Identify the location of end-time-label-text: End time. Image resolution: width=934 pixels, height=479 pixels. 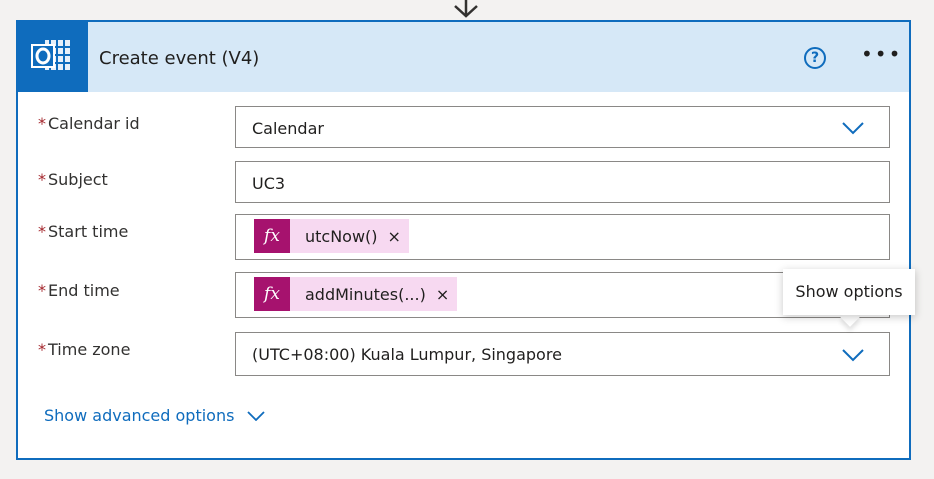
(84, 290).